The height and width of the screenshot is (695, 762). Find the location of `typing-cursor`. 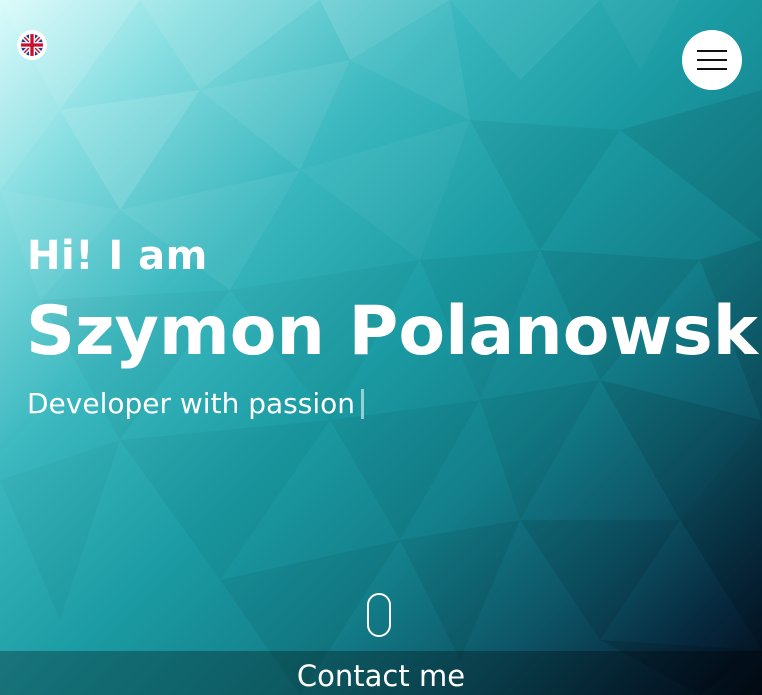

typing-cursor is located at coordinates (362, 403).